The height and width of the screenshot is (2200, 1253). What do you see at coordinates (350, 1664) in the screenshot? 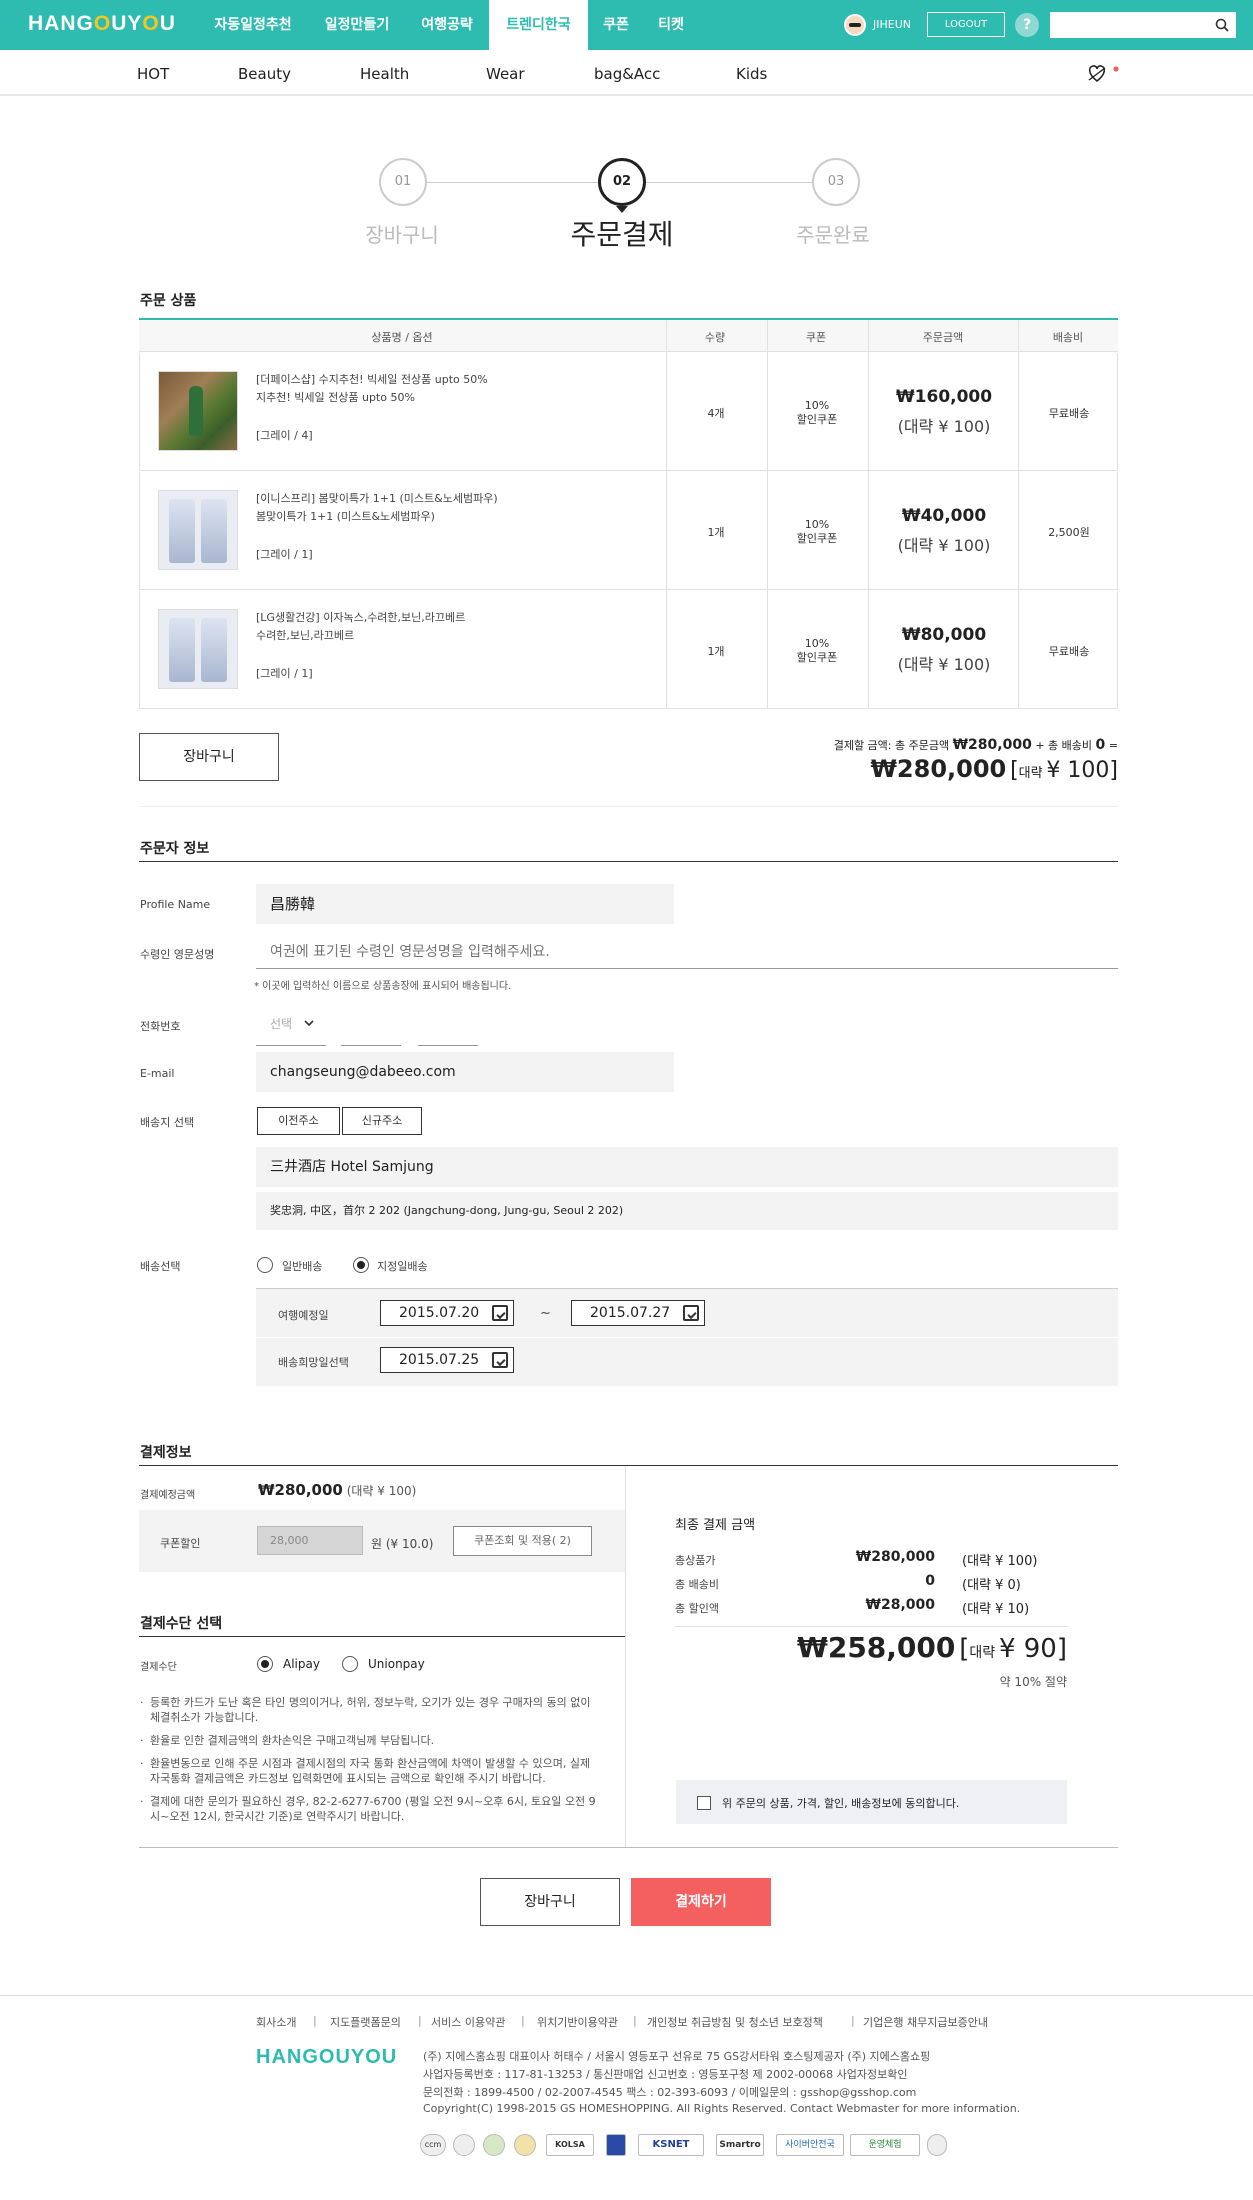
I see `unionpay-radio` at bounding box center [350, 1664].